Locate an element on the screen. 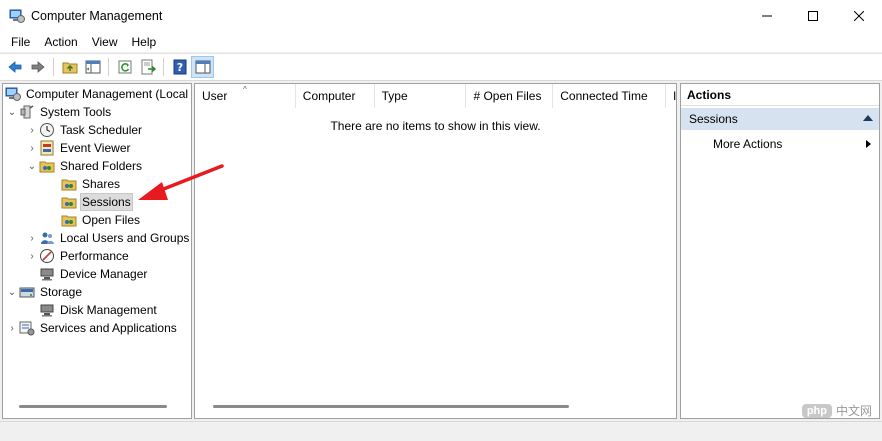 The height and width of the screenshot is (441, 882). tree-label: Local Users and Groups is located at coordinates (125, 238).